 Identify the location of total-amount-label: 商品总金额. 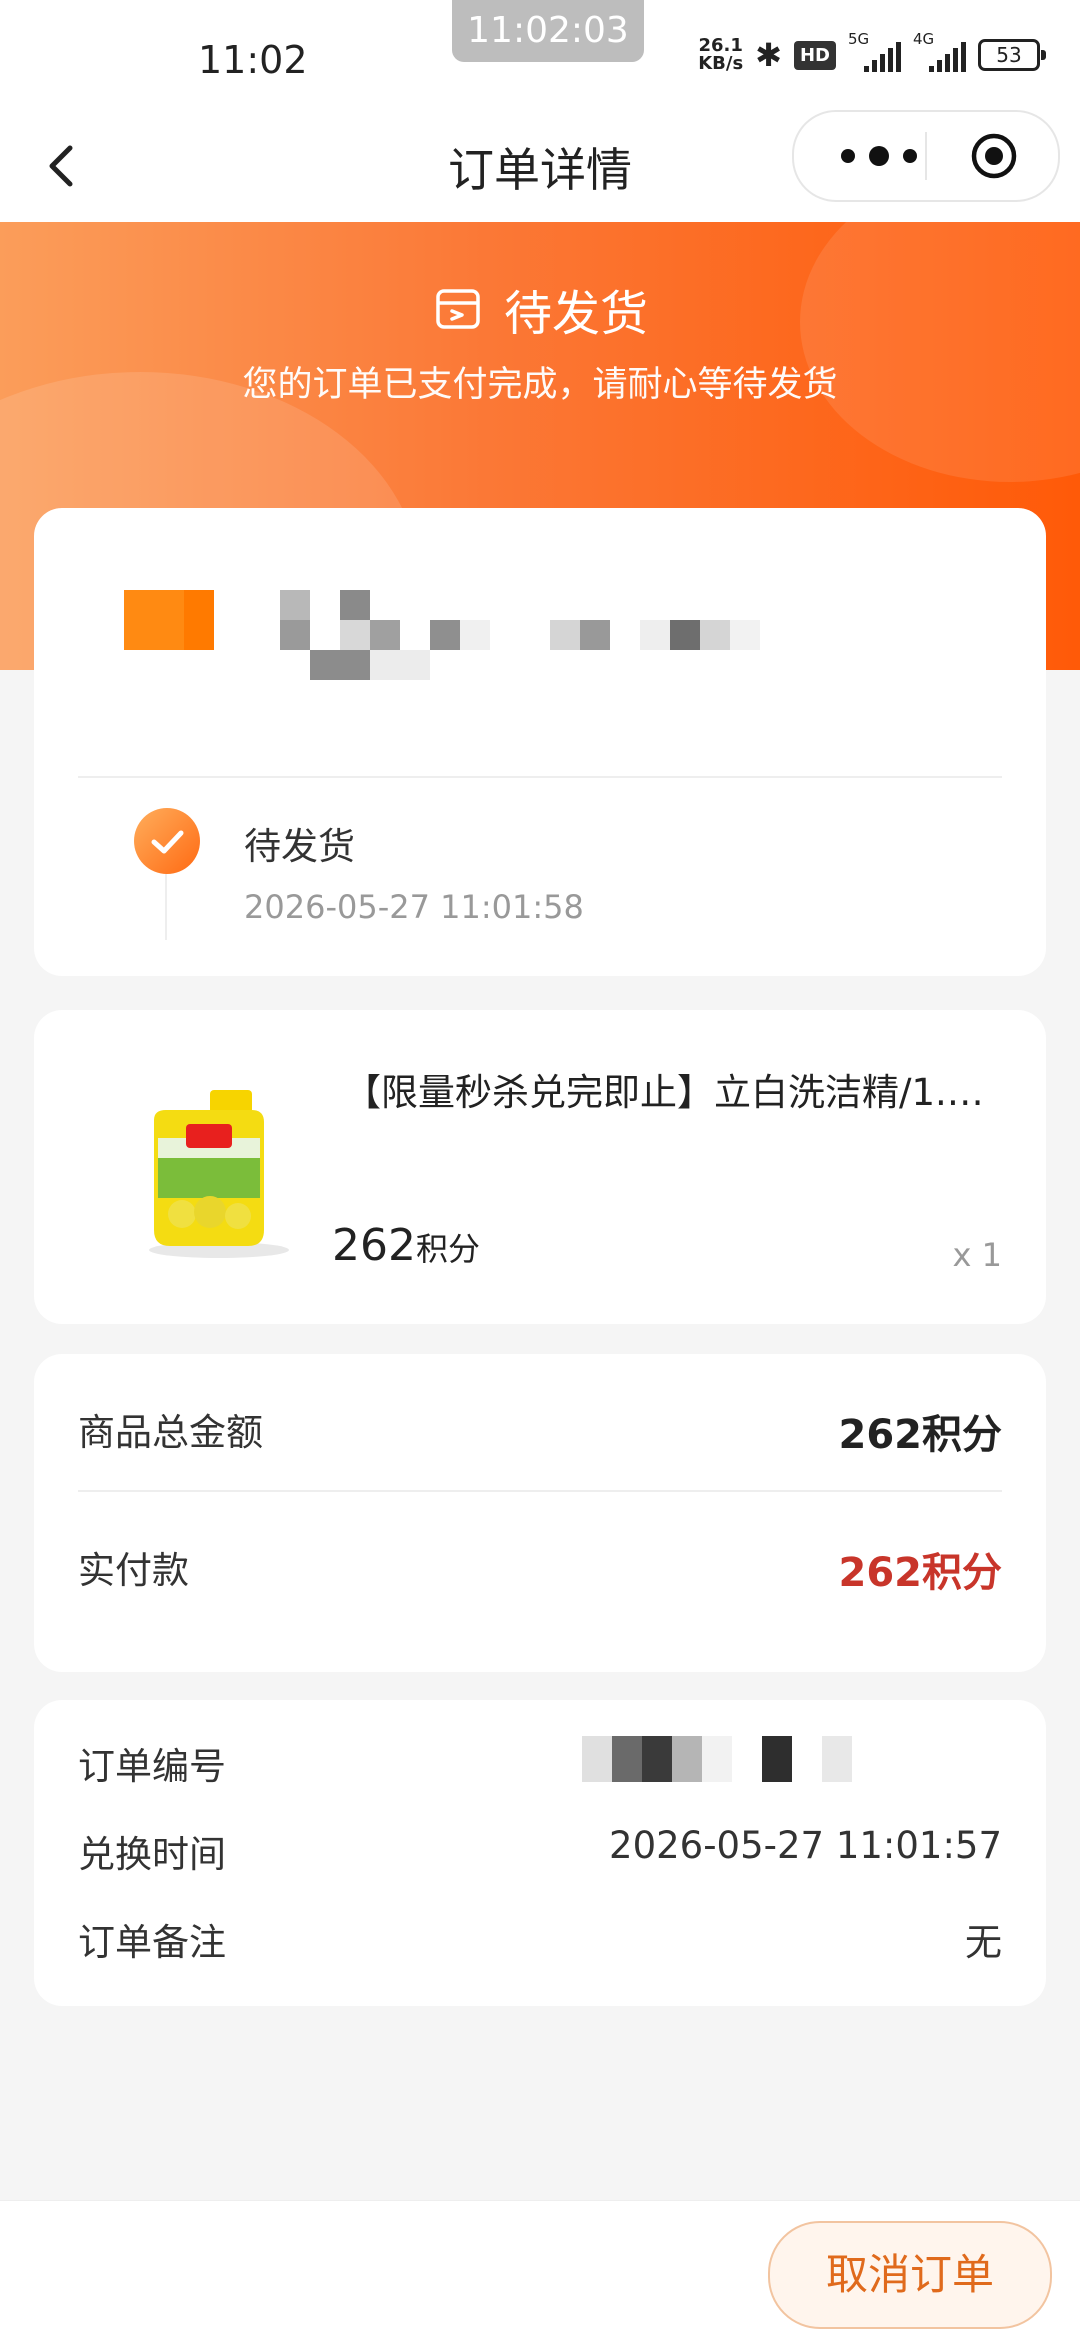
(170, 1432).